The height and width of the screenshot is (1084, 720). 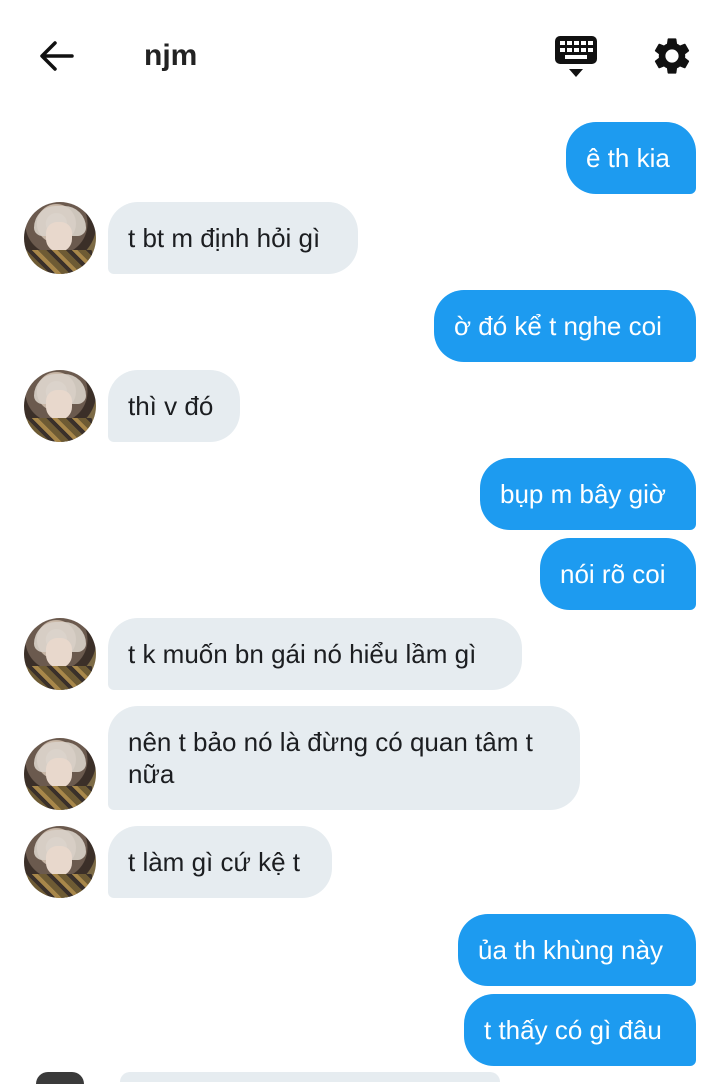 I want to click on outgoing-message: ủa th khùng này, so click(x=577, y=950).